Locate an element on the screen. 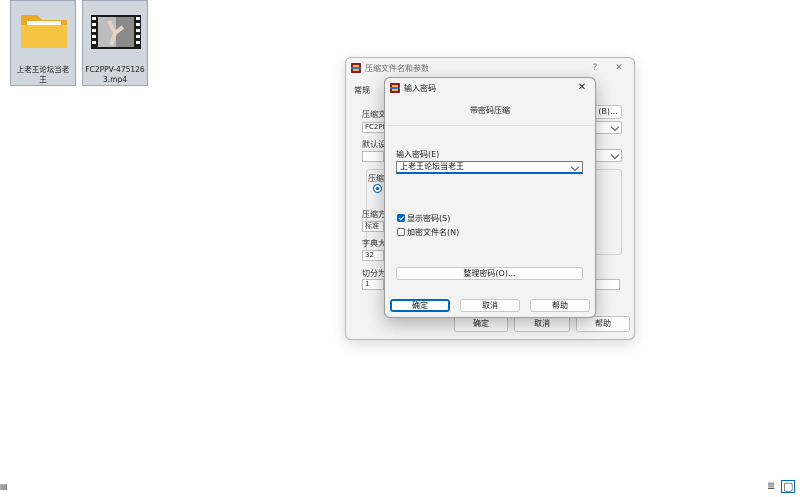  details-view-icon: ▤ is located at coordinates (4, 486).